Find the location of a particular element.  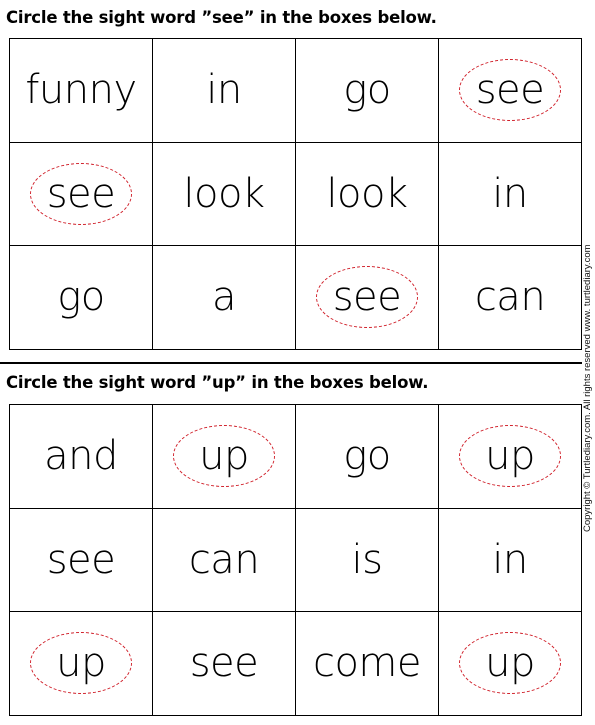

grid-row: see can is in is located at coordinates (295, 559).